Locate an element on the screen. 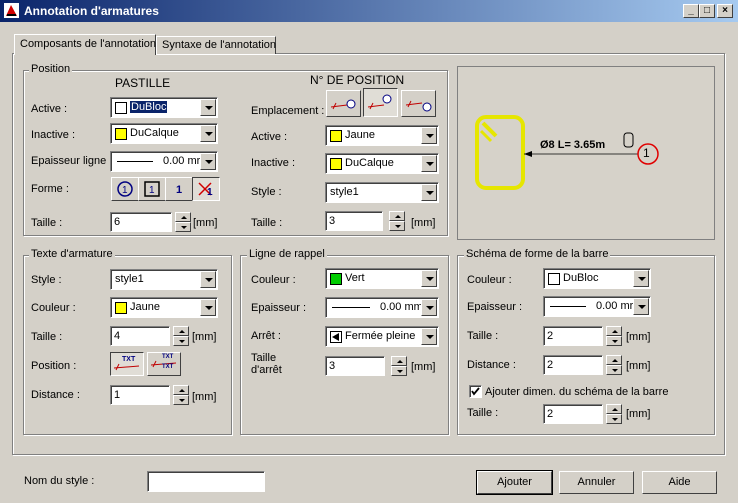 This screenshot has height=503, width=738. position-number-header: N° DE POSITION is located at coordinates (357, 80).